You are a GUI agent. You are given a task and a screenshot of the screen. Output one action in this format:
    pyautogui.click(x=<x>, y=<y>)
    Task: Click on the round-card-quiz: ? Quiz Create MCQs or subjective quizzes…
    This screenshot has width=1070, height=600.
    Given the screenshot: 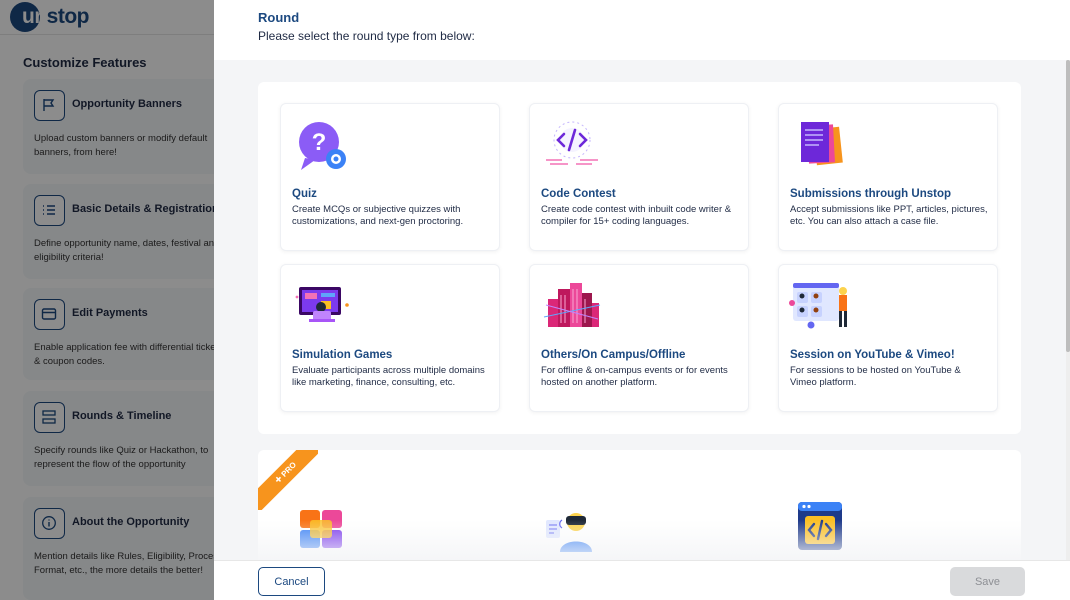 What is the action you would take?
    pyautogui.click(x=390, y=177)
    